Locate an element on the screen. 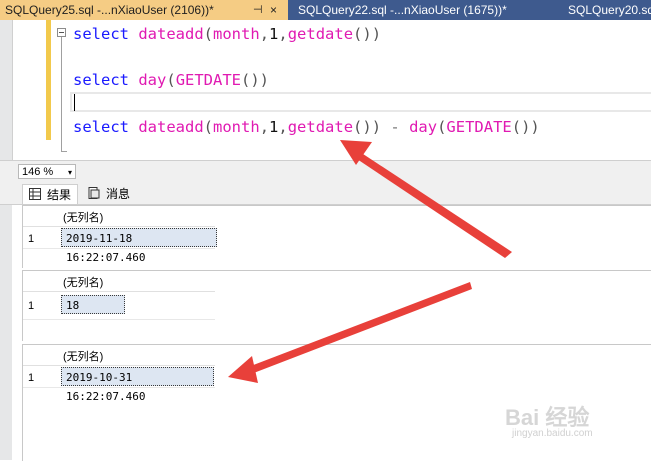 The width and height of the screenshot is (651, 461). outline-line is located at coordinates (61, 94).